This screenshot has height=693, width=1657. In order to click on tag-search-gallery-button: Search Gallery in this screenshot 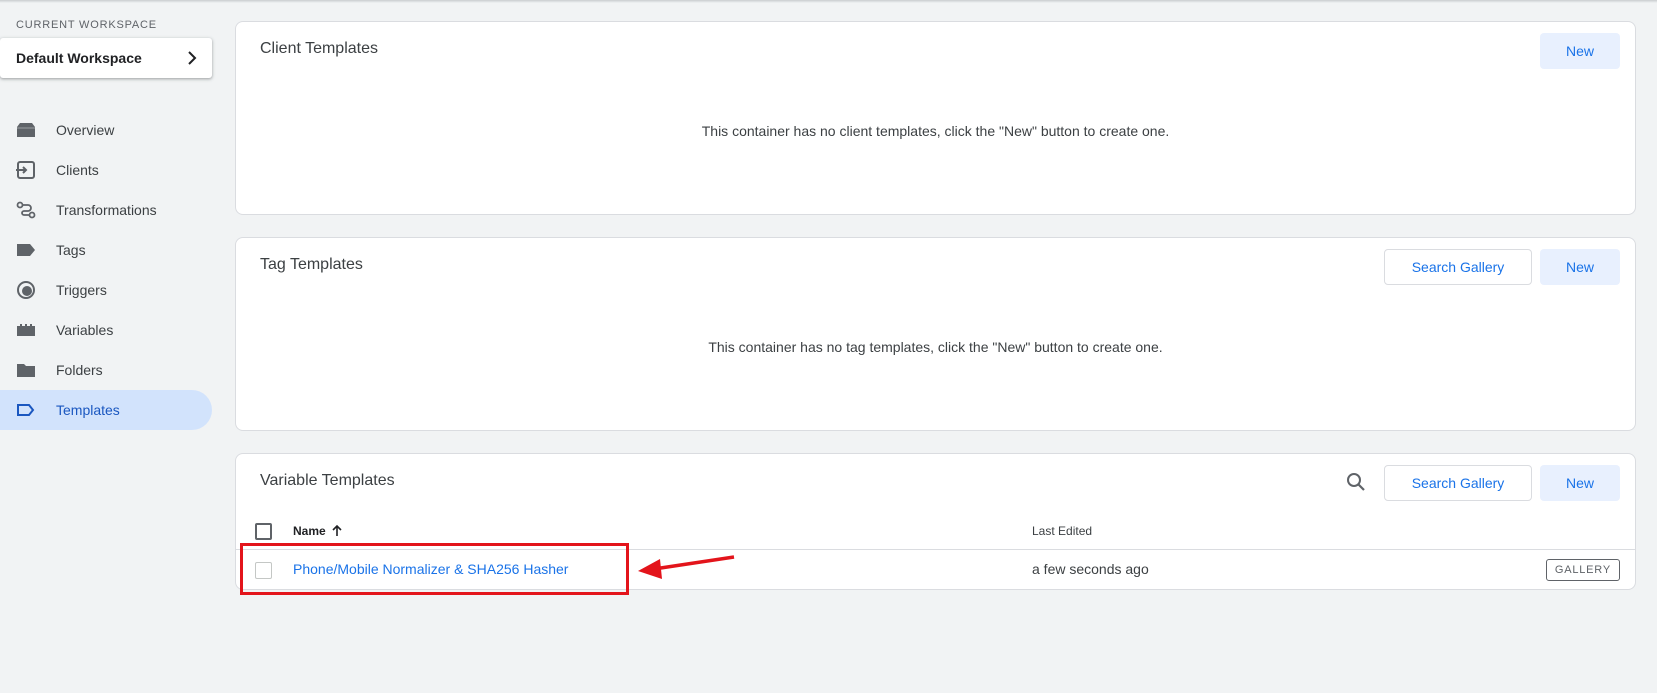, I will do `click(1458, 267)`.